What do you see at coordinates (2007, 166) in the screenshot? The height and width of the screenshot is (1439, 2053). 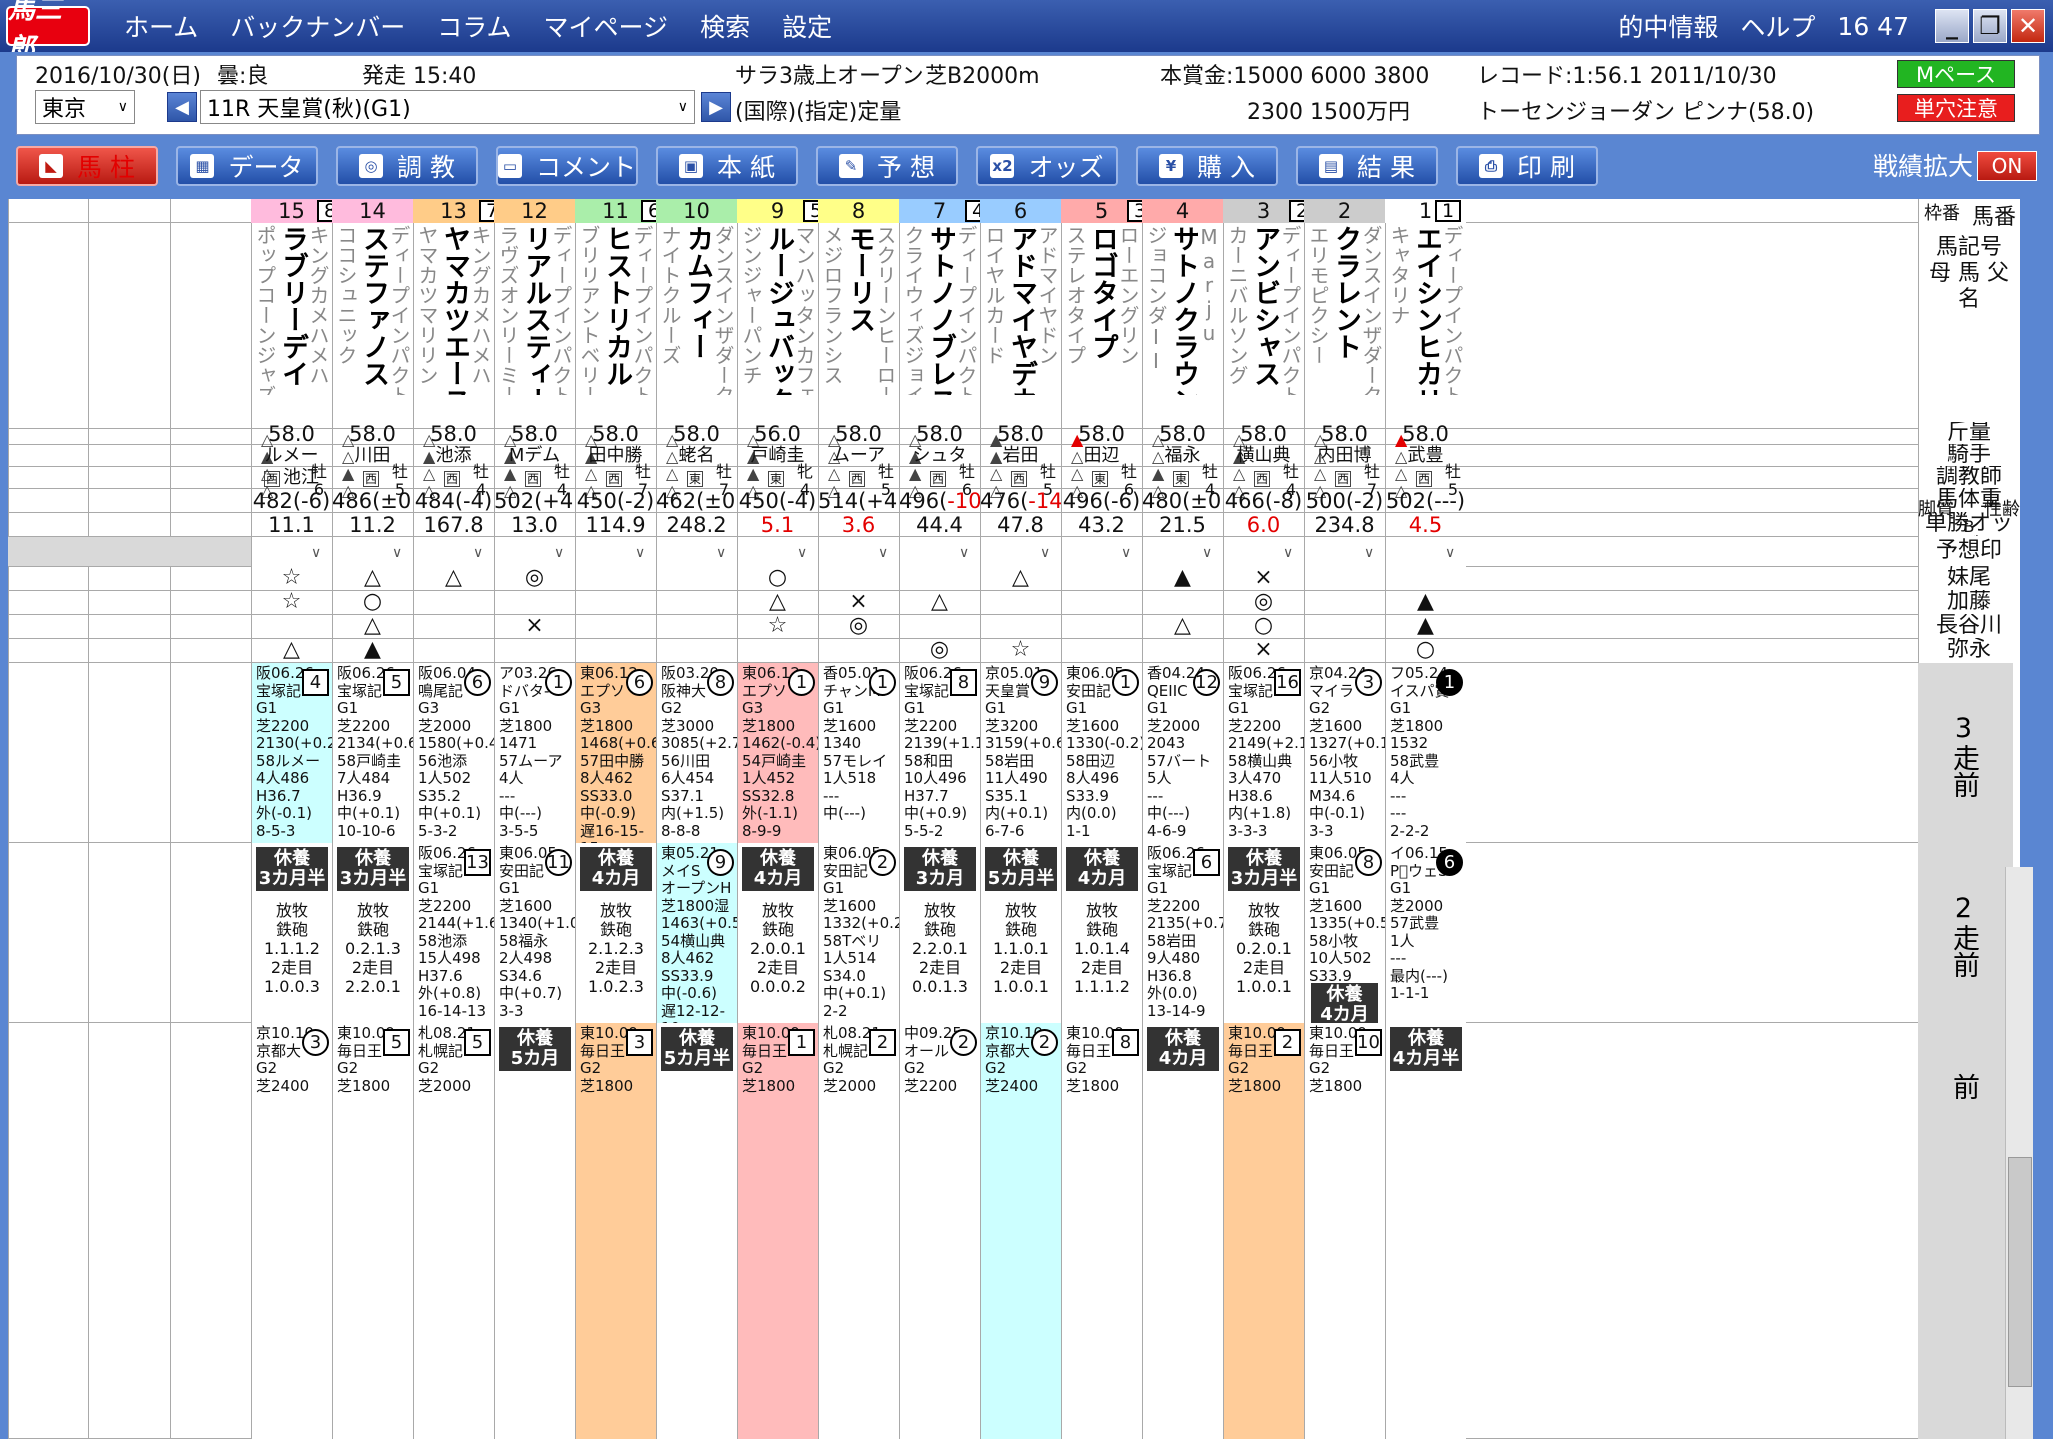 I see `zoom-toggle: ON` at bounding box center [2007, 166].